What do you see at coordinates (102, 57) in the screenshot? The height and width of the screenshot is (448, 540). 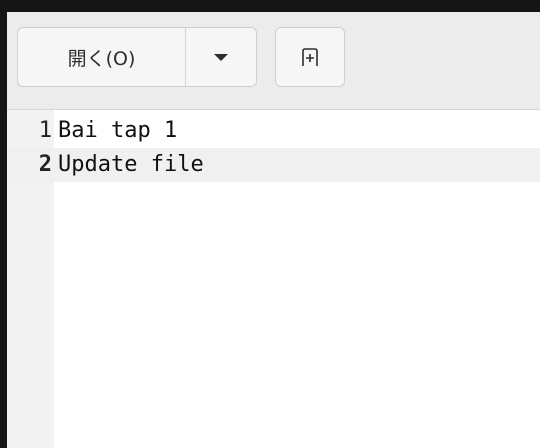 I see `open-button: 開く(O)` at bounding box center [102, 57].